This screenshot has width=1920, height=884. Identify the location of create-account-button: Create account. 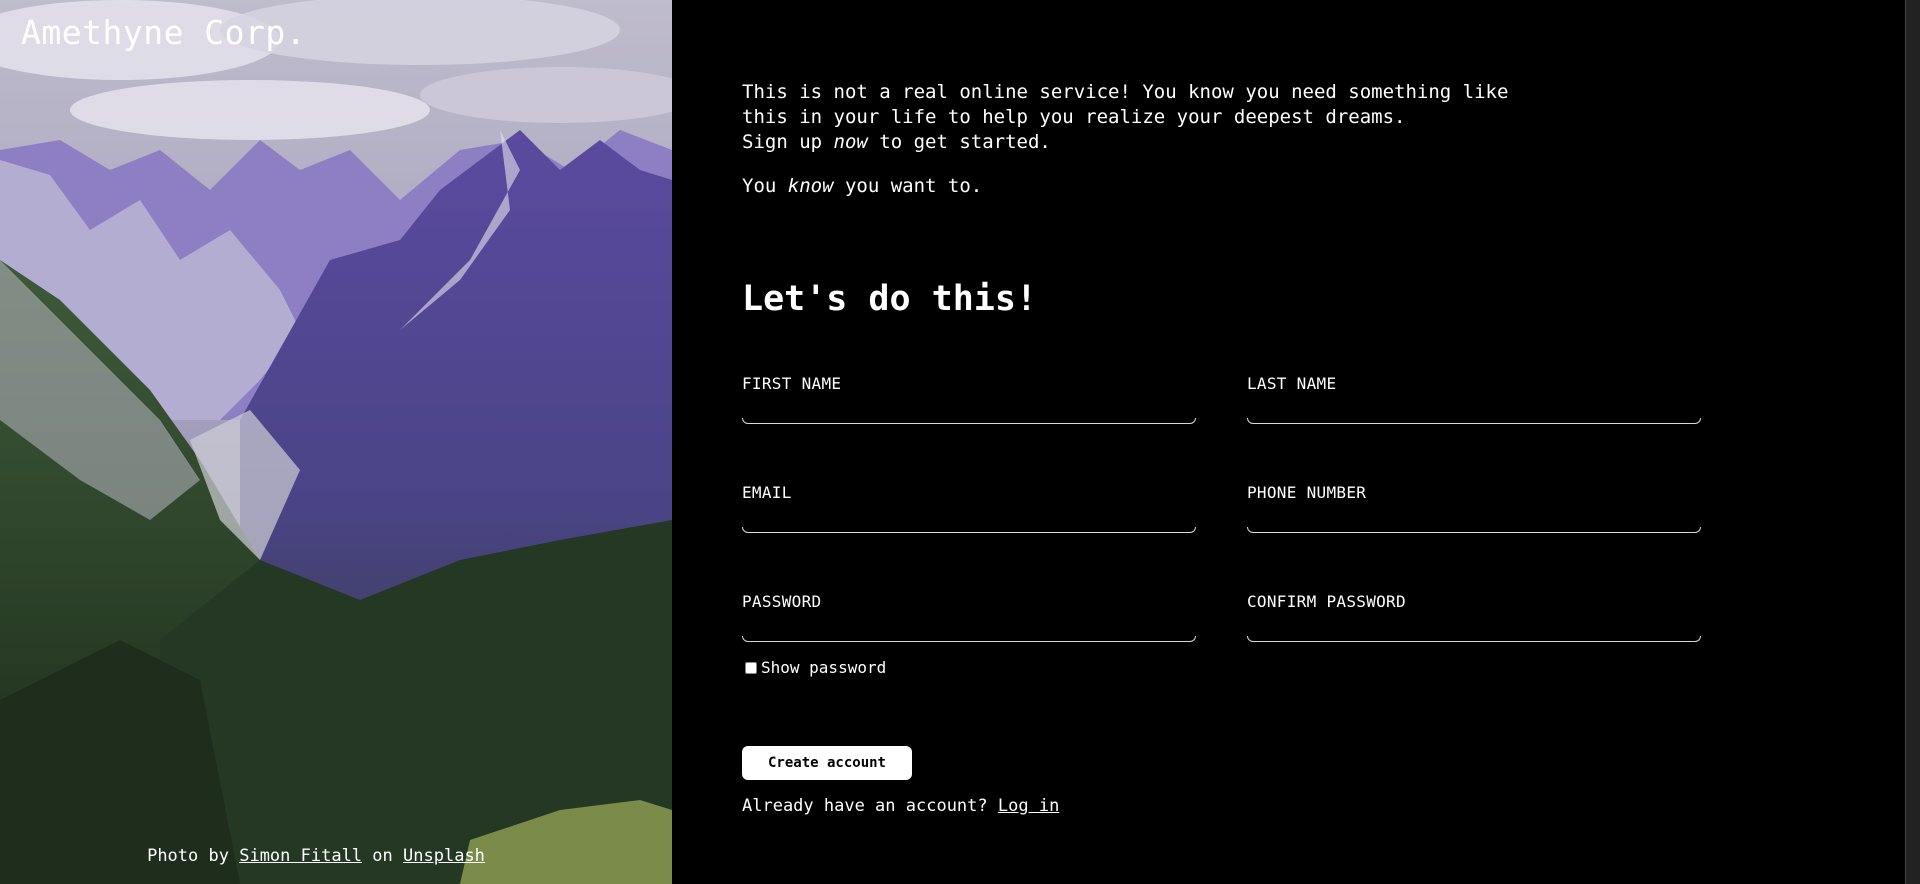
(827, 763).